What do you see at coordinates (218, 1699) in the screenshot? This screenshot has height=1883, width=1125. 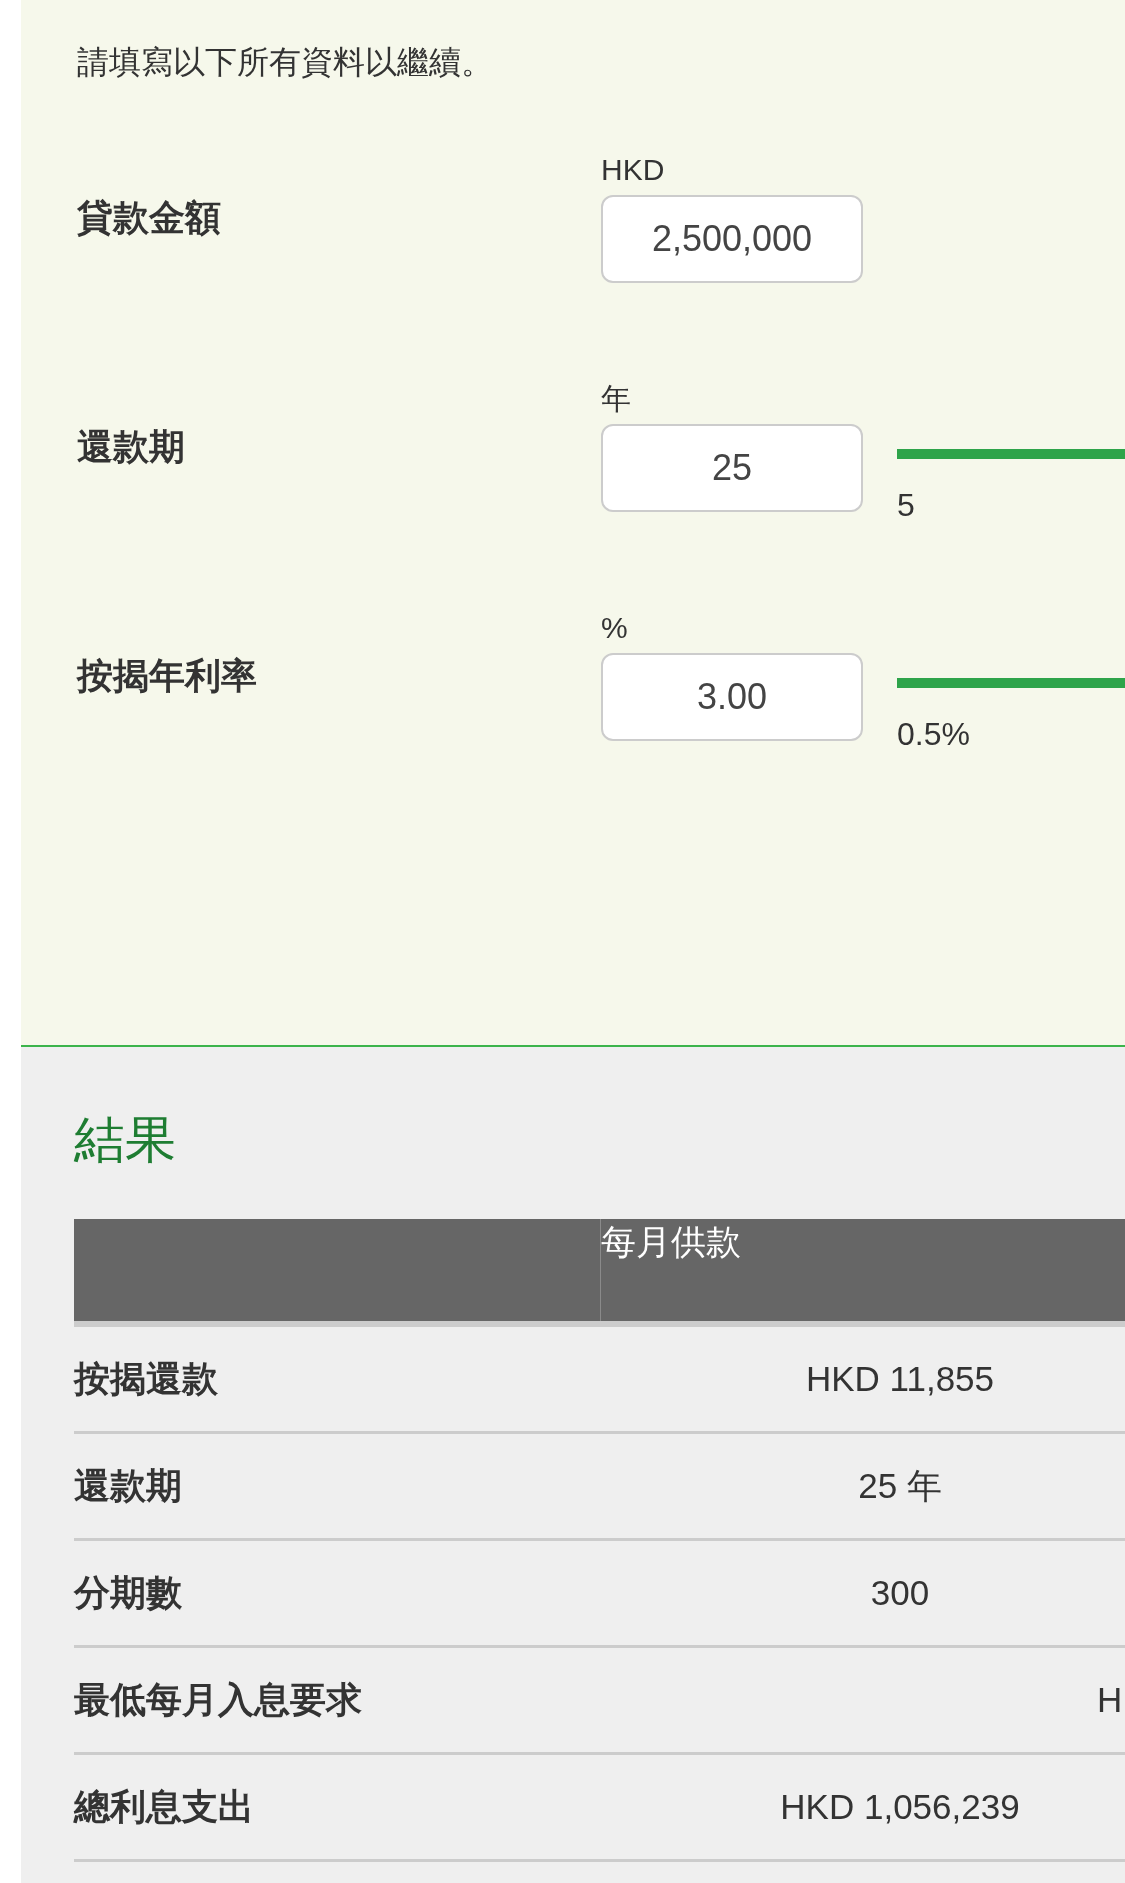 I see `row-label: 最低每月入息要求` at bounding box center [218, 1699].